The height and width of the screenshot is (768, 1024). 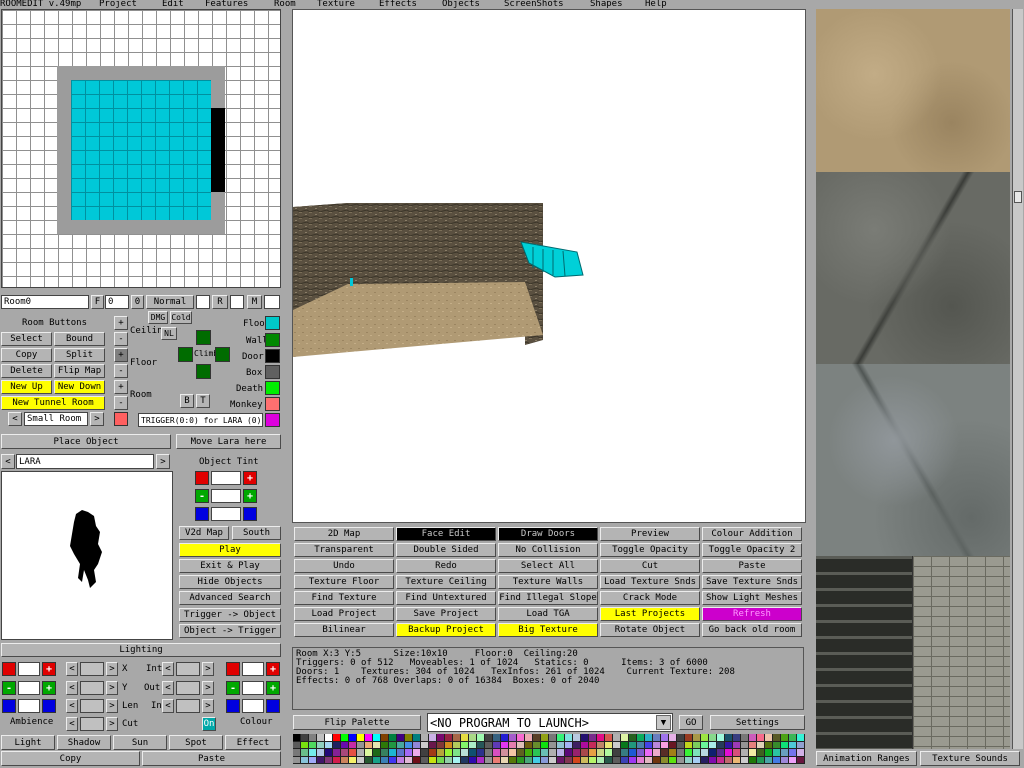 I want to click on load-texture-snds-button: Load Texture Snds, so click(x=650, y=582).